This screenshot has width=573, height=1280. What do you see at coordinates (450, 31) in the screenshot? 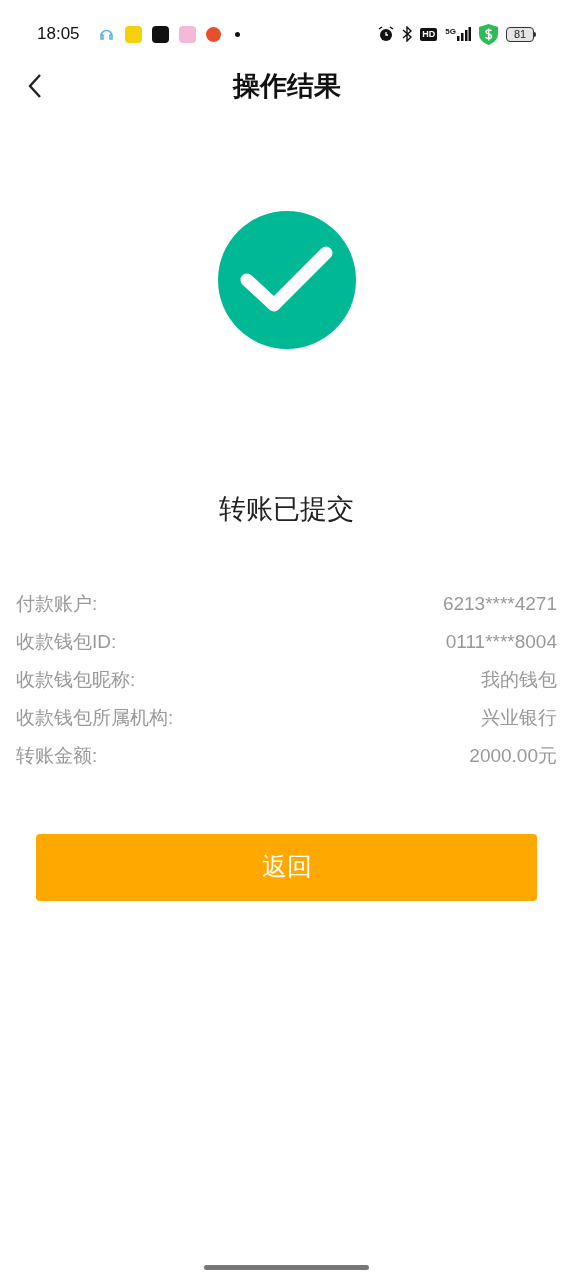
I see `network-type: 5G` at bounding box center [450, 31].